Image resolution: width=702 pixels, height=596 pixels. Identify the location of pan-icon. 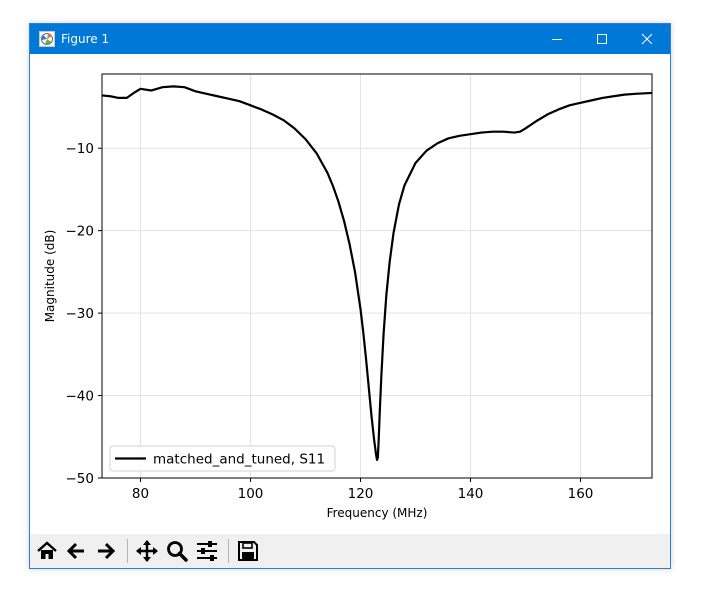
(147, 551).